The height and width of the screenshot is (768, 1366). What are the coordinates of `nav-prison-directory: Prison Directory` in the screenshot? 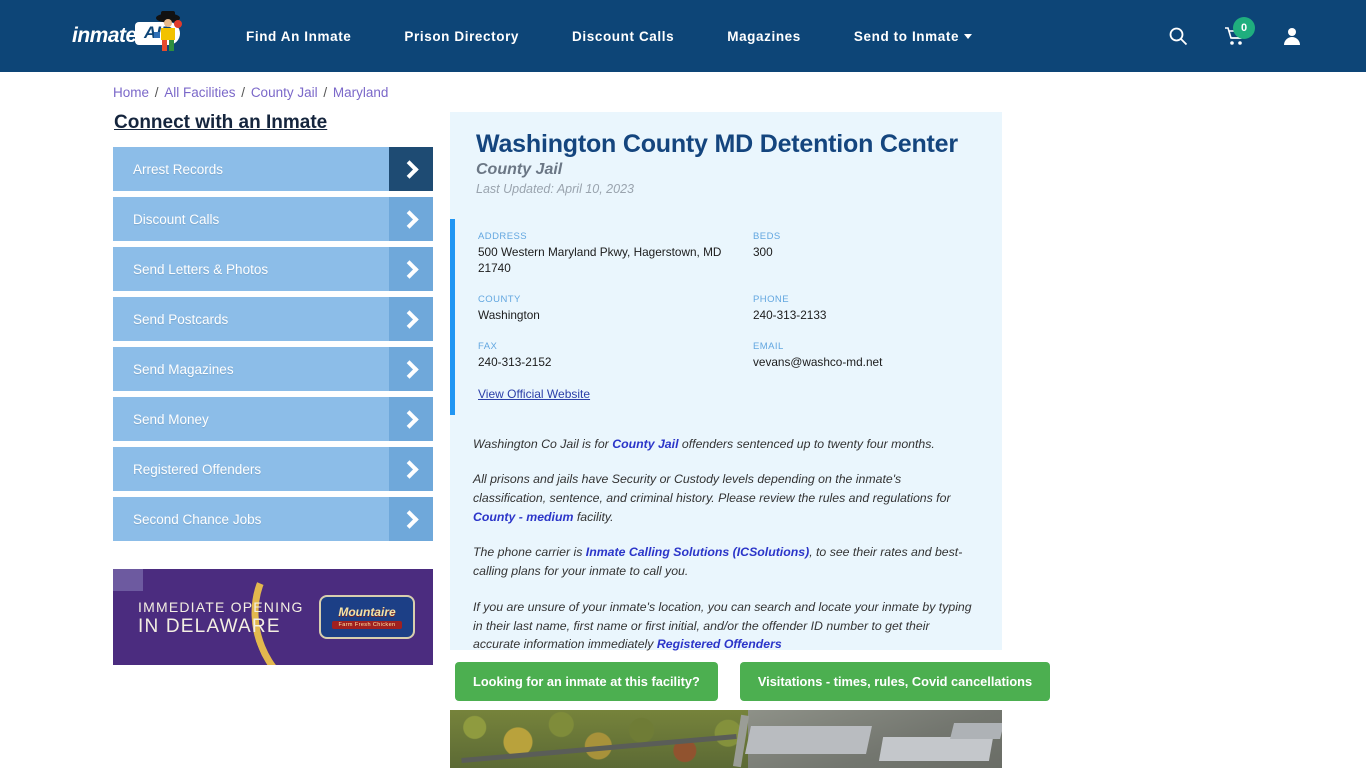 It's located at (461, 36).